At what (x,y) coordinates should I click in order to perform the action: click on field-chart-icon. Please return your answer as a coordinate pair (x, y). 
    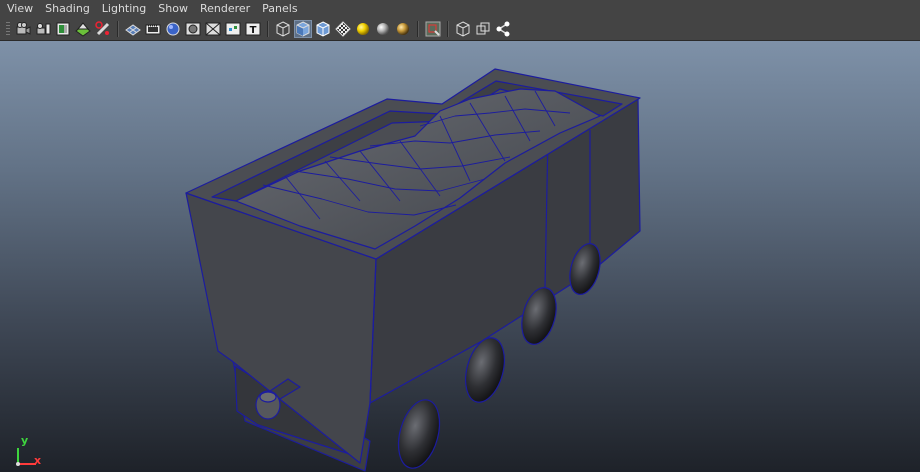
    Looking at the image, I should click on (213, 29).